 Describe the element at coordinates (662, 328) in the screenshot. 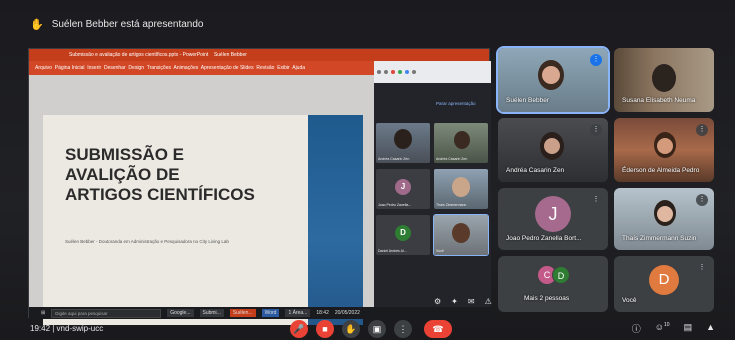

I see `people-icon: ☺10` at that location.